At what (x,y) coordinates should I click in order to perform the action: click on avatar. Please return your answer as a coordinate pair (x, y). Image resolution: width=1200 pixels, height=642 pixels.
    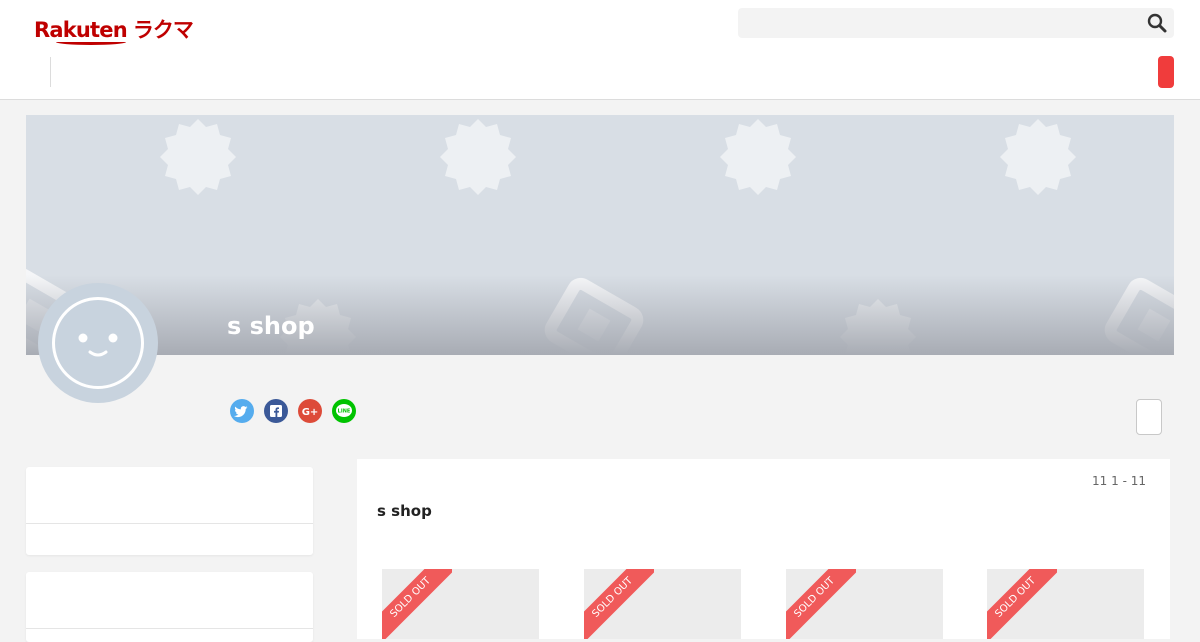
    Looking at the image, I should click on (98, 343).